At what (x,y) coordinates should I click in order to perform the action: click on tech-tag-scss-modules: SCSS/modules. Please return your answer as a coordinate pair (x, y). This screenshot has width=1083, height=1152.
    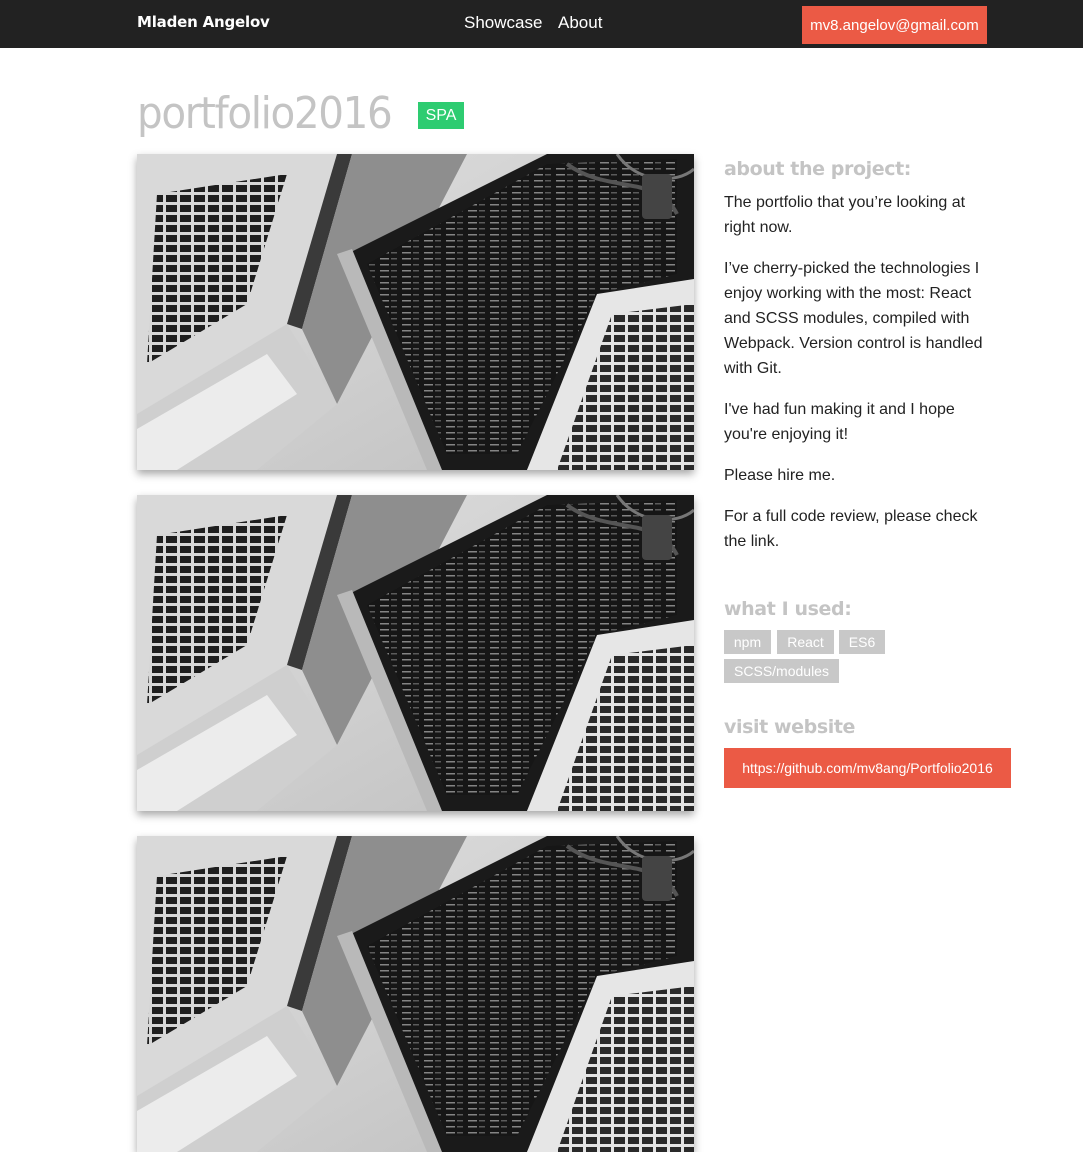
    Looking at the image, I should click on (781, 671).